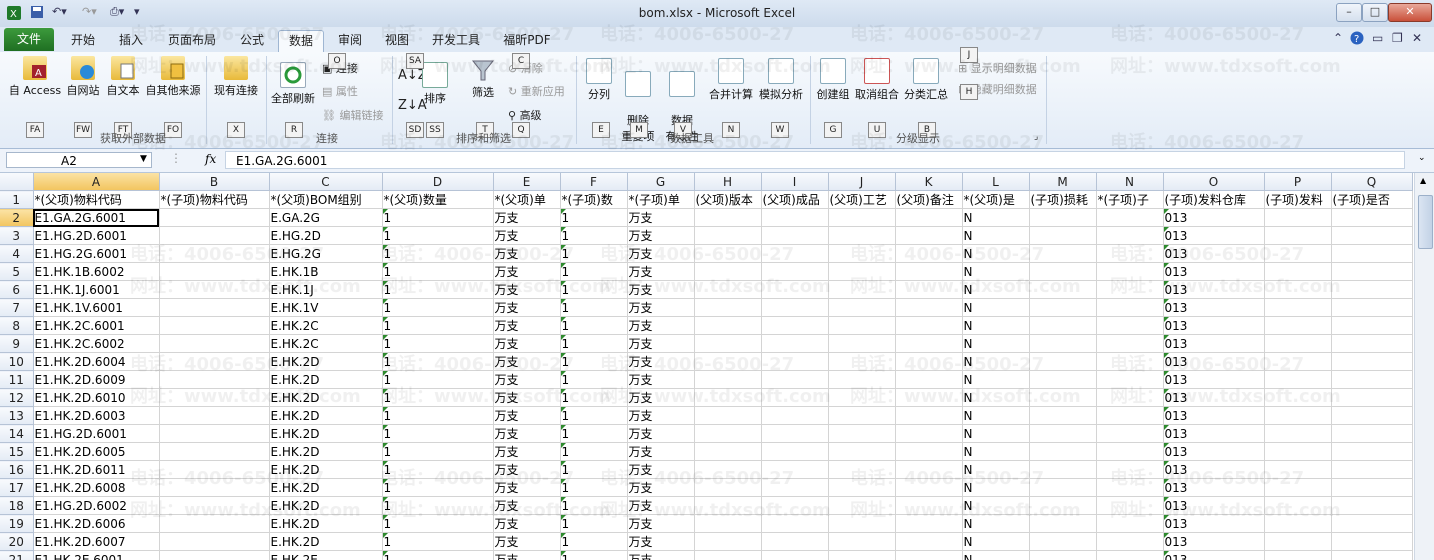  What do you see at coordinates (301, 41) in the screenshot?
I see `tab-data: 数据` at bounding box center [301, 41].